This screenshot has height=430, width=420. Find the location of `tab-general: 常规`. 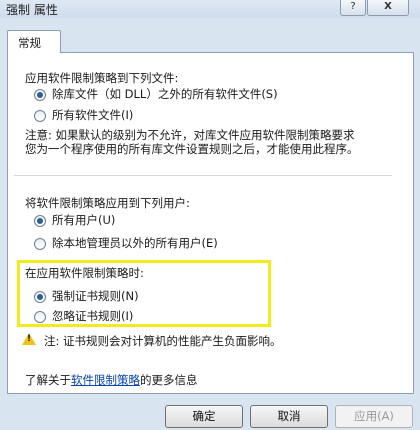

tab-general: 常规 is located at coordinates (34, 41).